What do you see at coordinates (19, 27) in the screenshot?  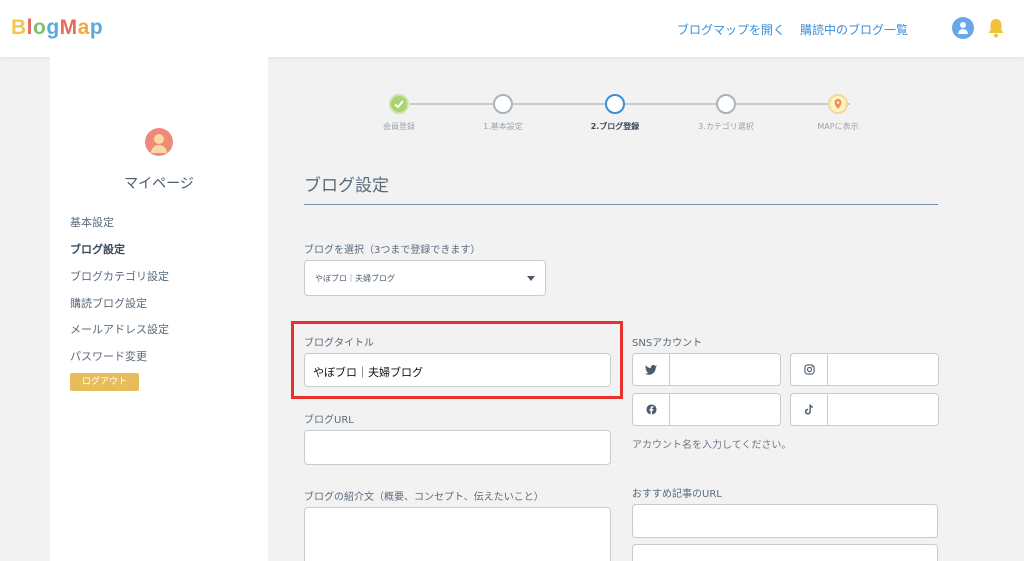 I see `logo-letter: B` at bounding box center [19, 27].